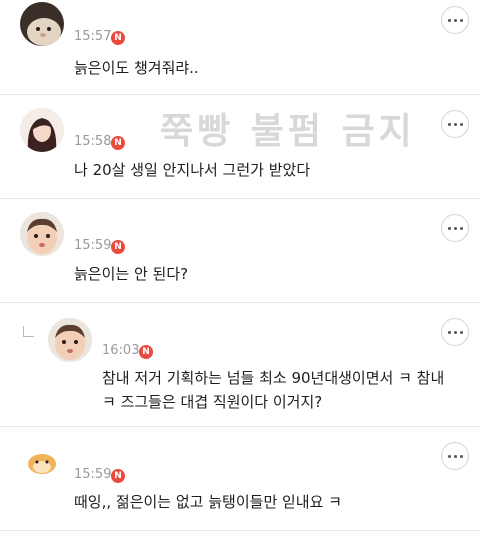 This screenshot has height=544, width=480. What do you see at coordinates (42, 130) in the screenshot?
I see `woman-photo-avatar` at bounding box center [42, 130].